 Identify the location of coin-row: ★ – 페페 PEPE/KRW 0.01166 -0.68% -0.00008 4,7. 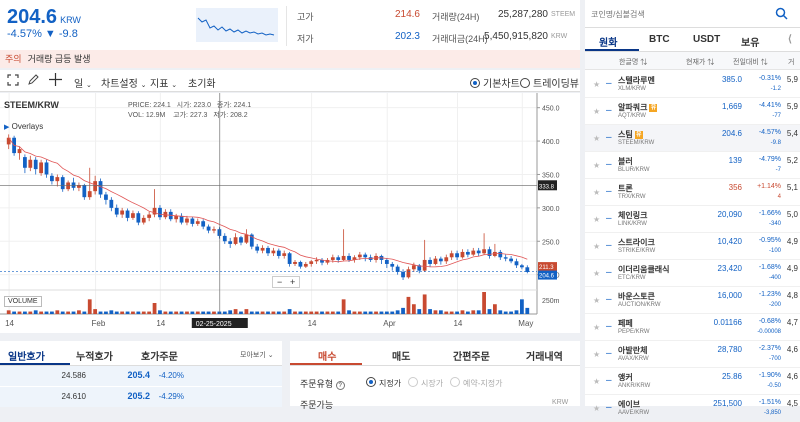
(692, 327).